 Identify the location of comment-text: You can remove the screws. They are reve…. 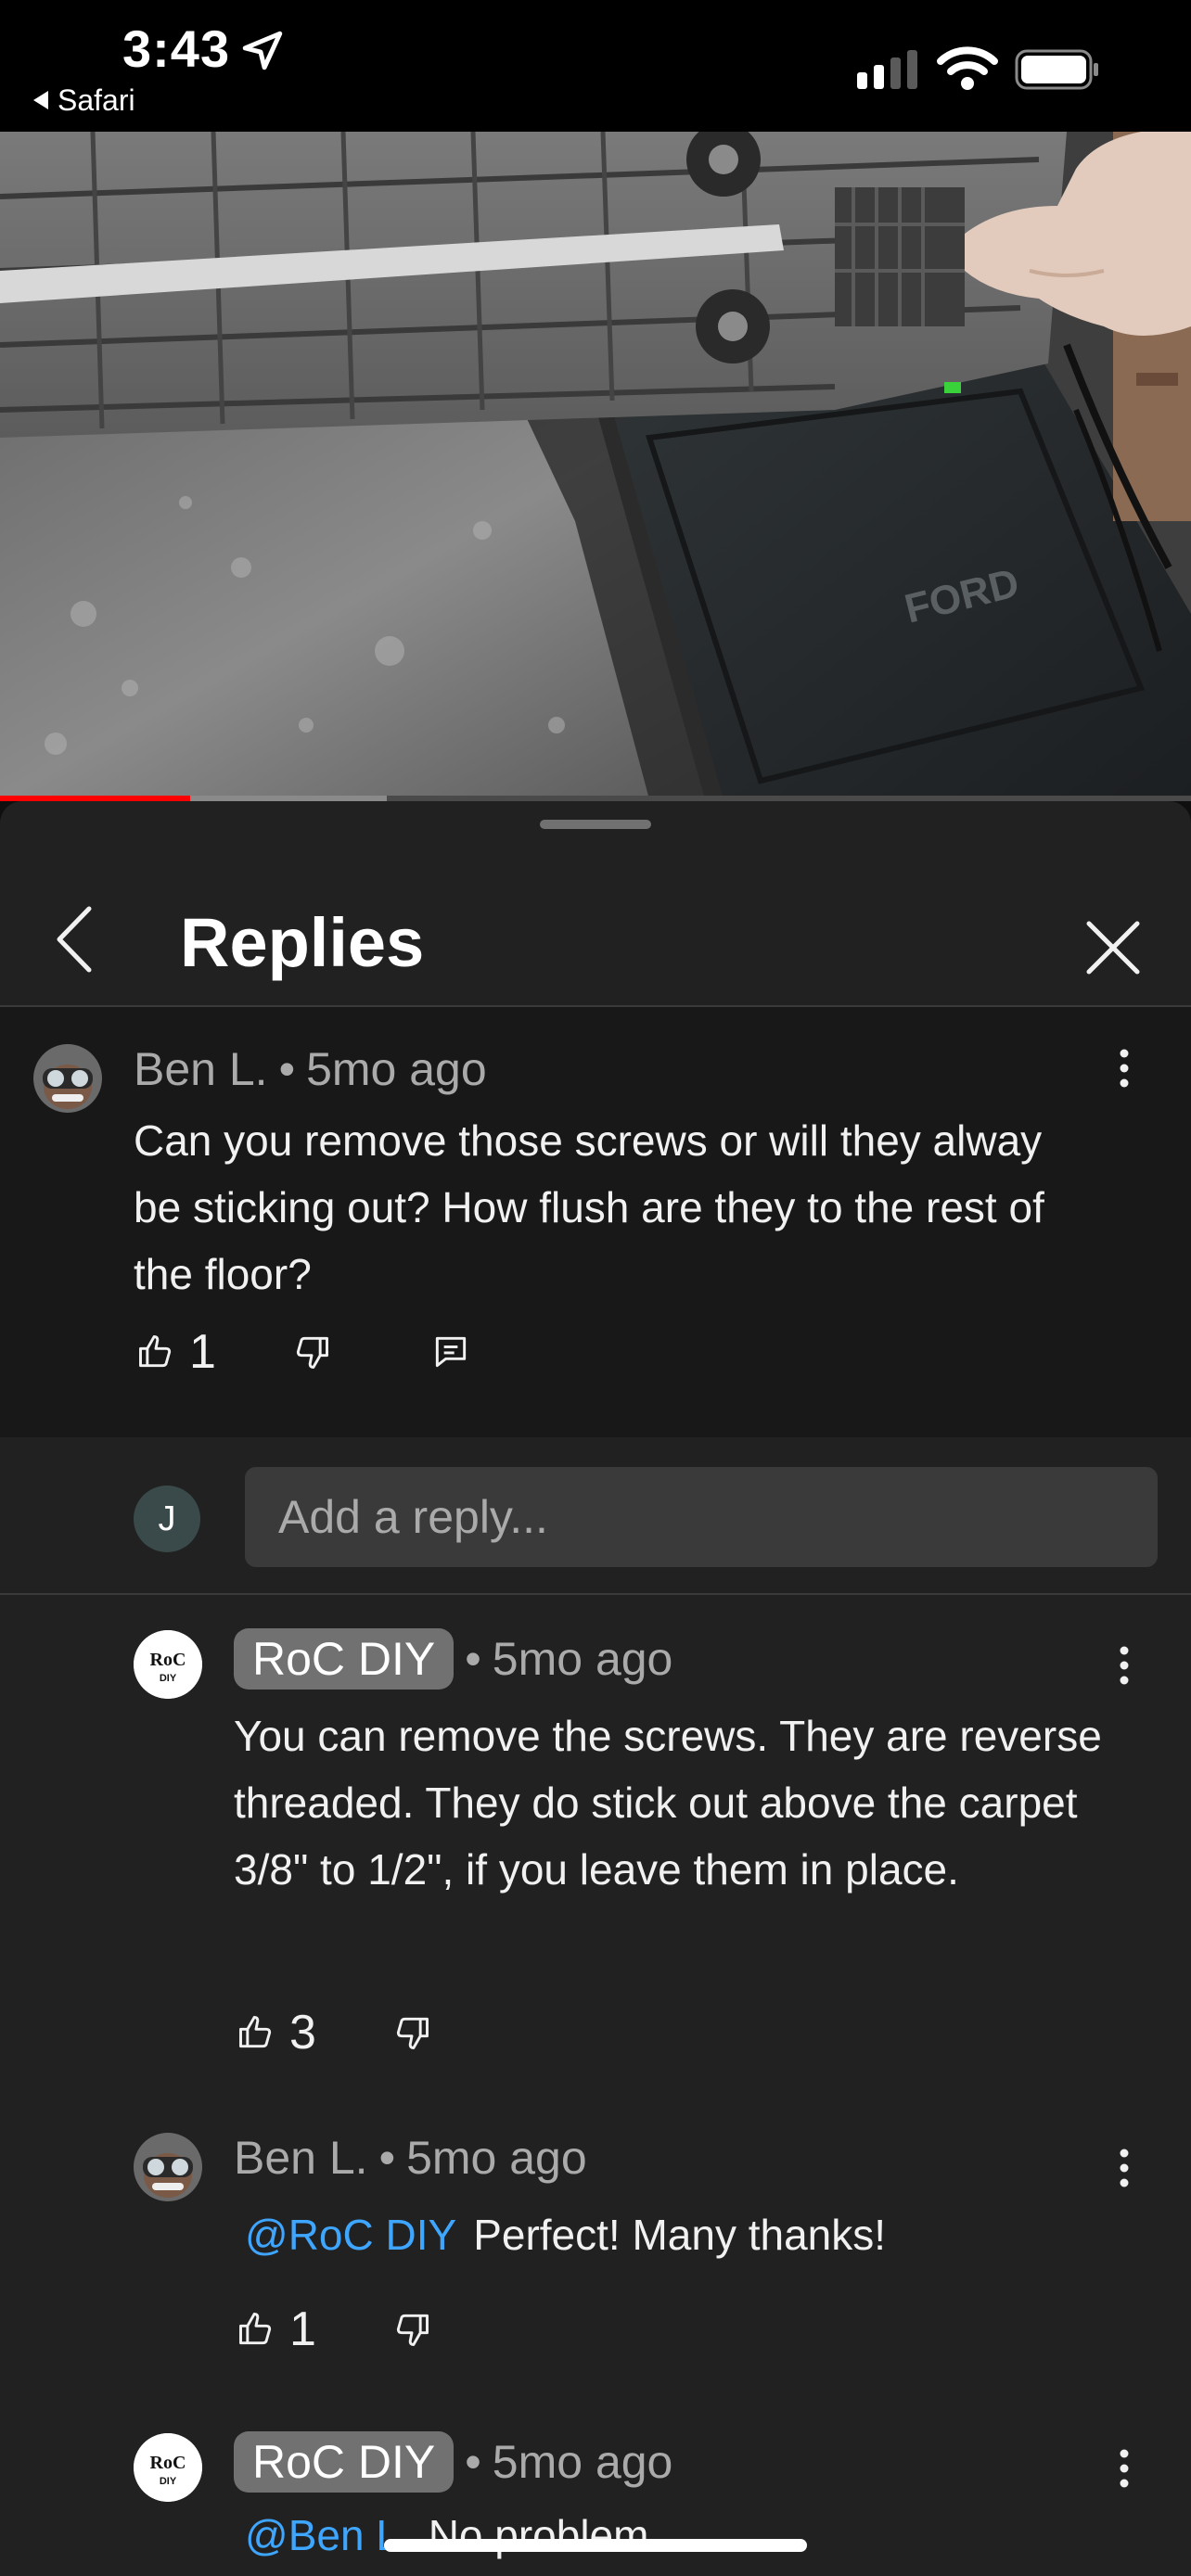
(668, 1803).